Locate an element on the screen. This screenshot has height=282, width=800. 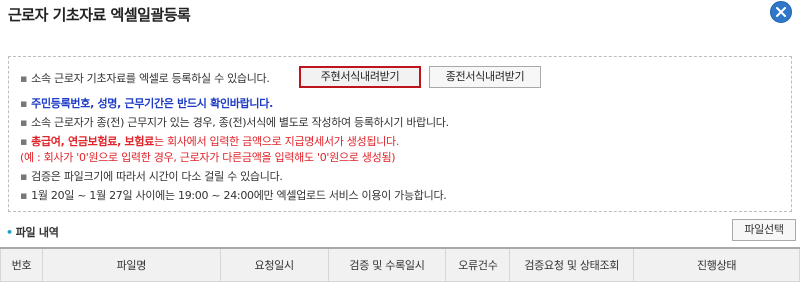
file-history-title: • 파일 내역 is located at coordinates (32, 232).